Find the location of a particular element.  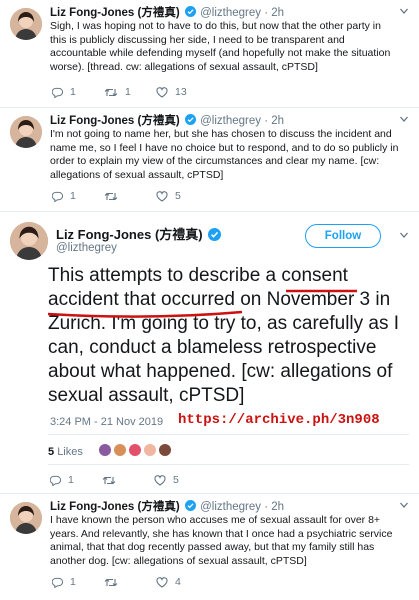

main-name-row: Liz Fong-Jones (方禮真) is located at coordinates (139, 233).